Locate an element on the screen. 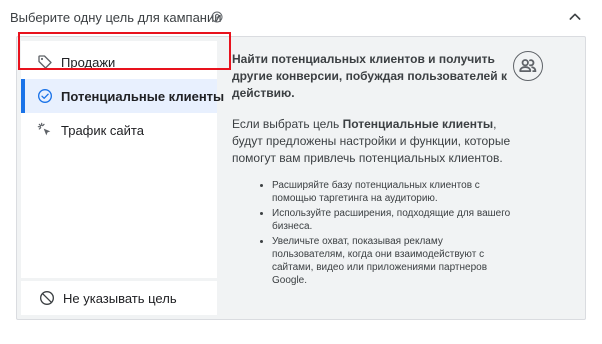  cursor-click-icon is located at coordinates (44, 129).